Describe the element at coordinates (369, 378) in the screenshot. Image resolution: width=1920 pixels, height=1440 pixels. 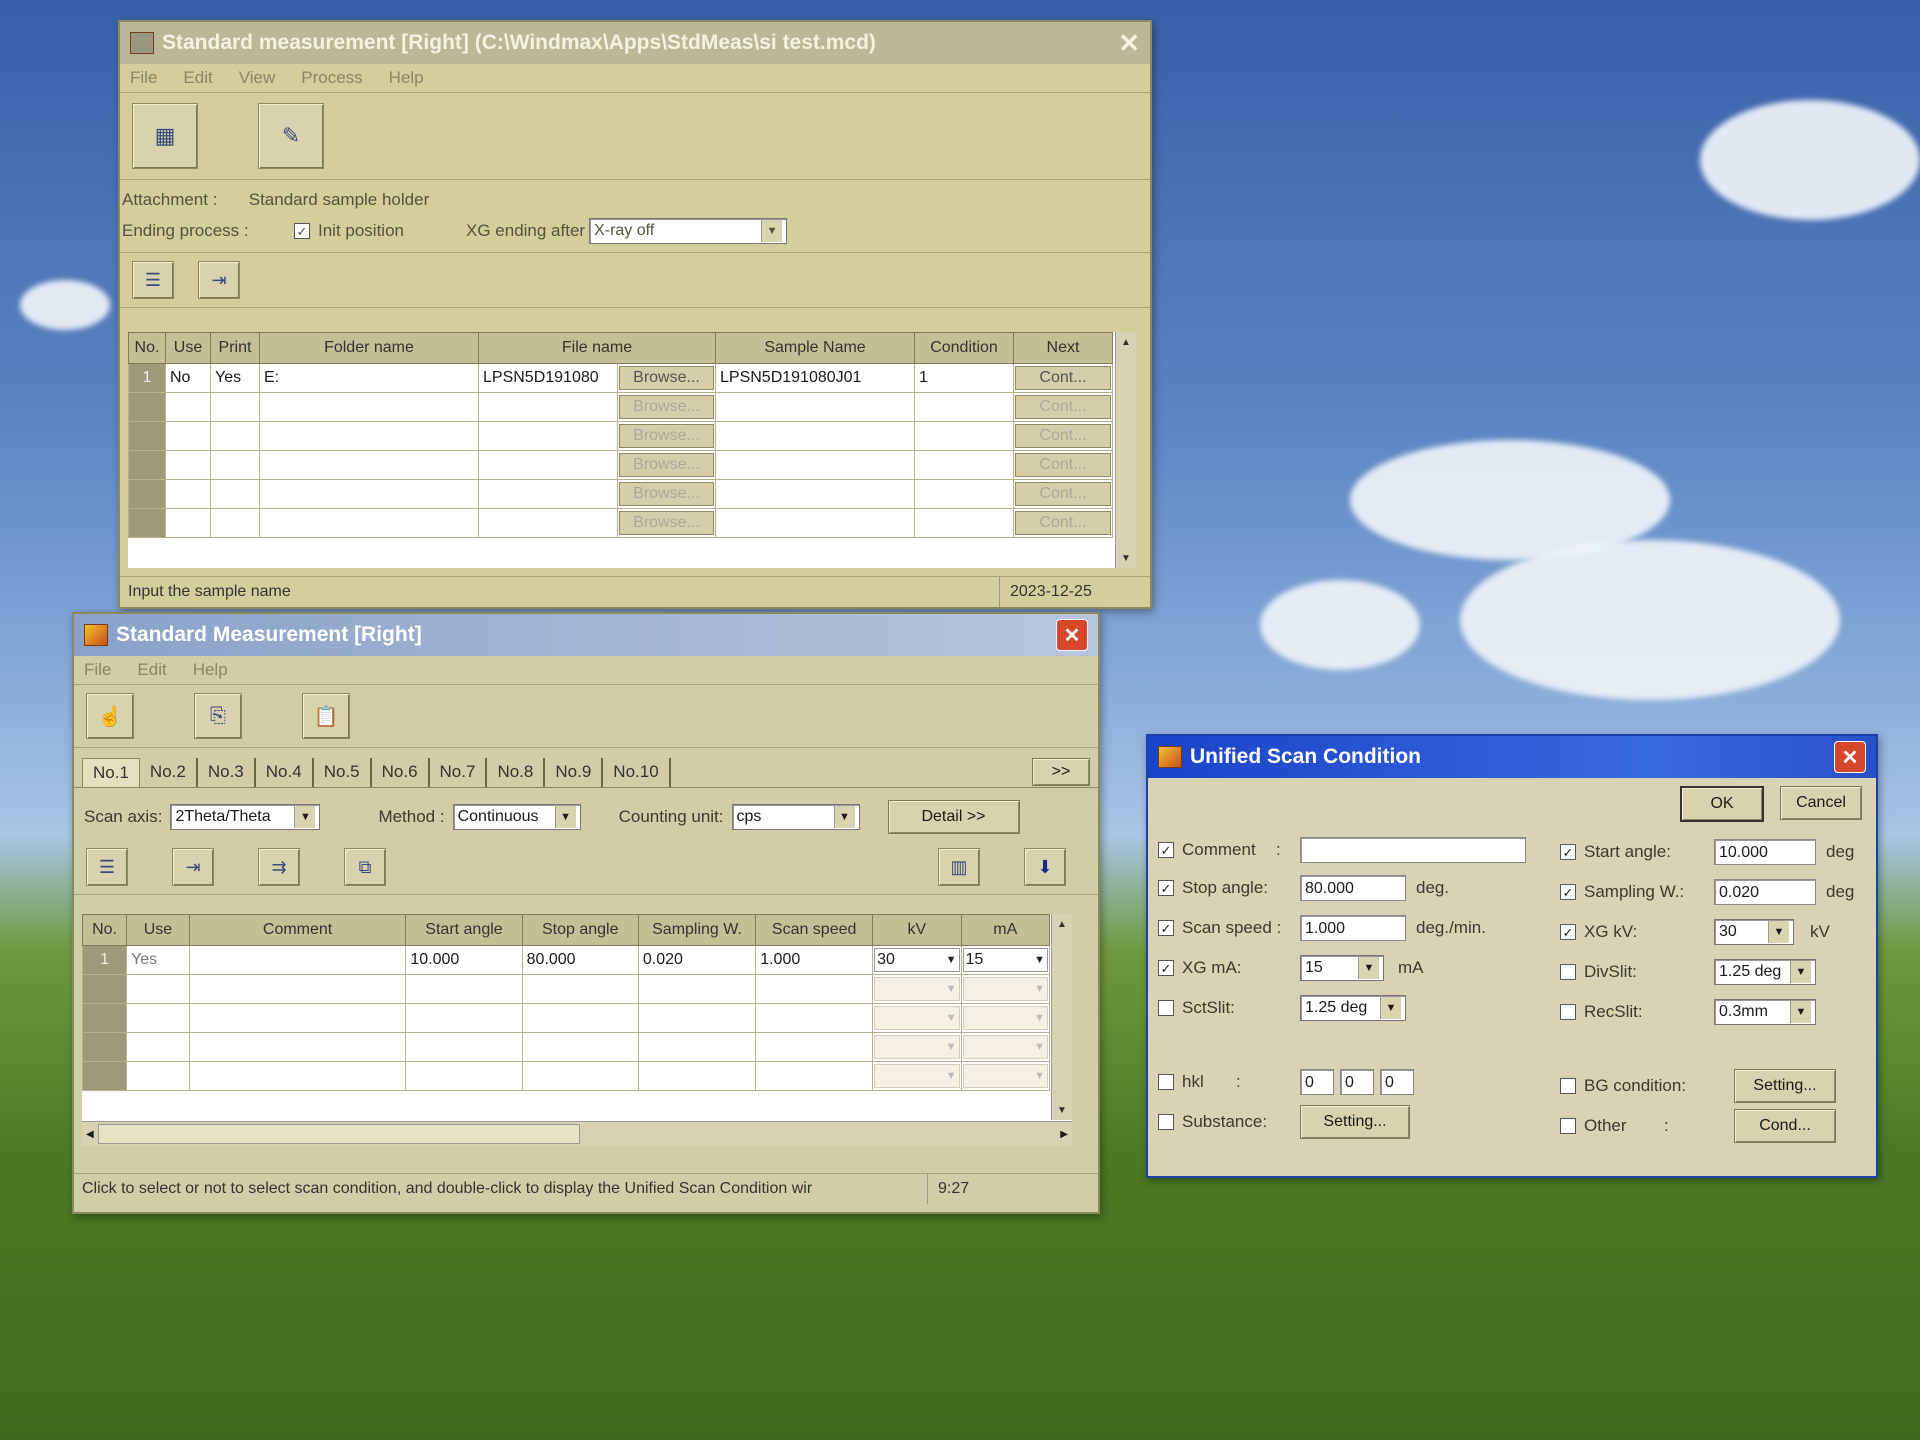
I see `cell-folder: E:` at that location.